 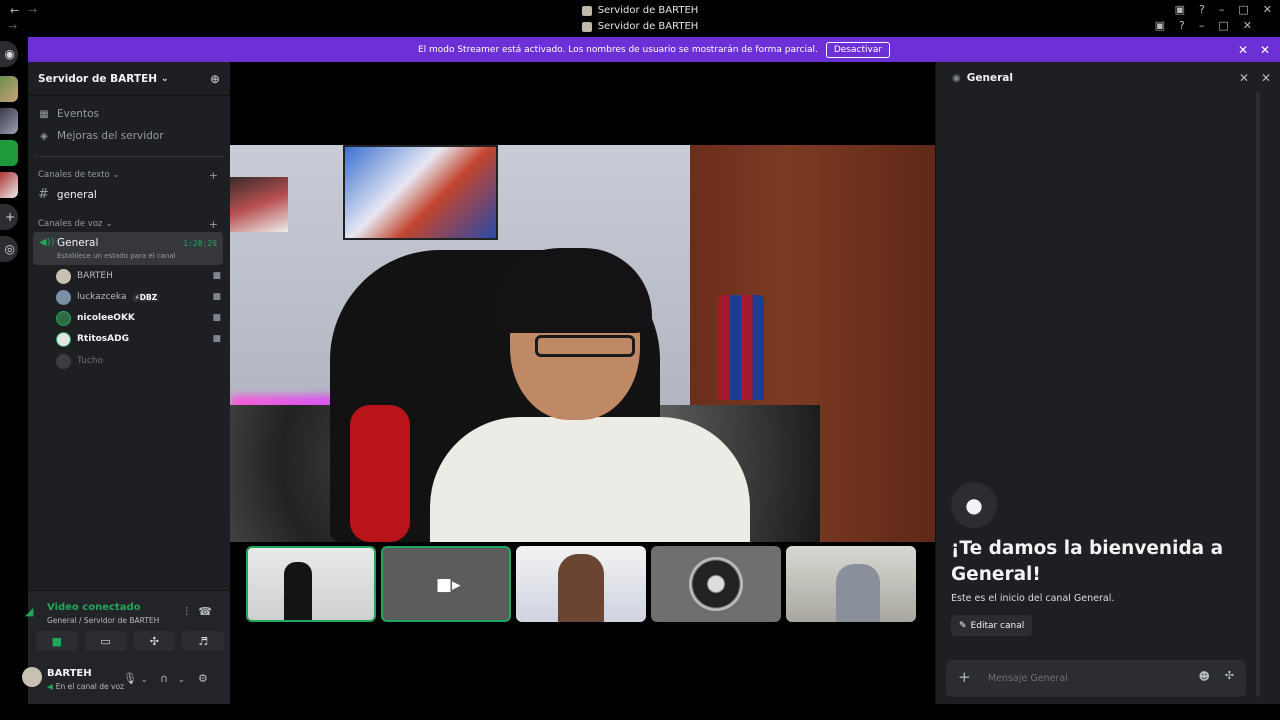 What do you see at coordinates (9, 217) in the screenshot?
I see `add-server-icon: +` at bounding box center [9, 217].